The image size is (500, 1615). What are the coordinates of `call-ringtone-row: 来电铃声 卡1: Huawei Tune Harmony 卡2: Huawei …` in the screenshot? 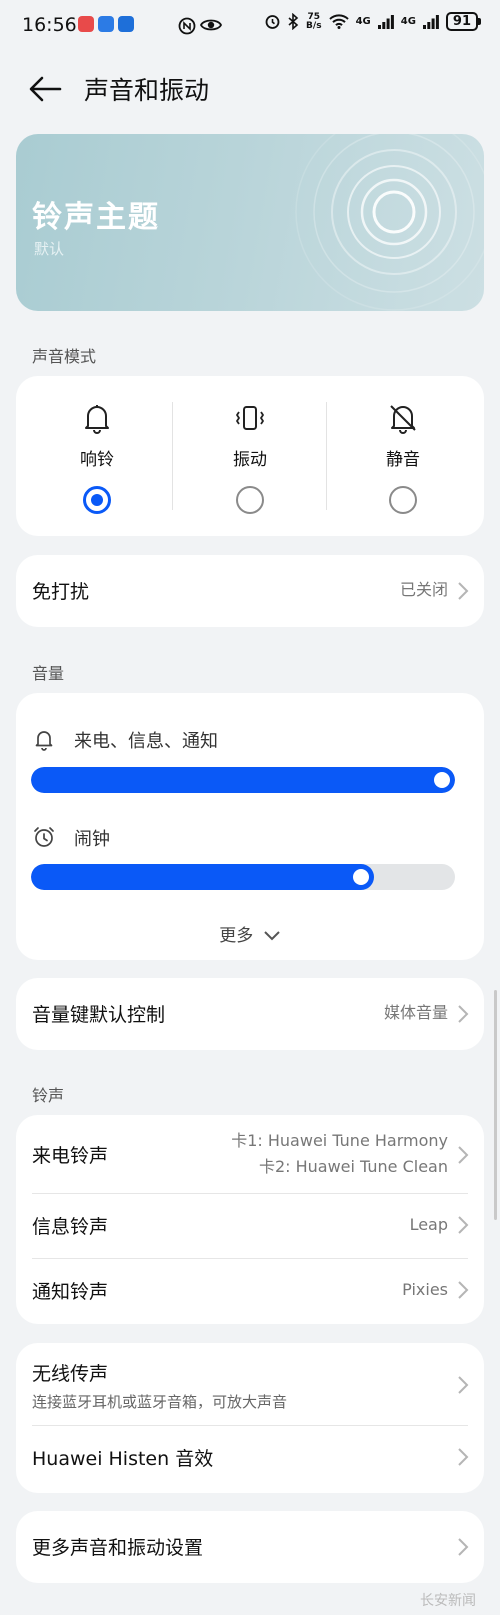 It's located at (250, 1154).